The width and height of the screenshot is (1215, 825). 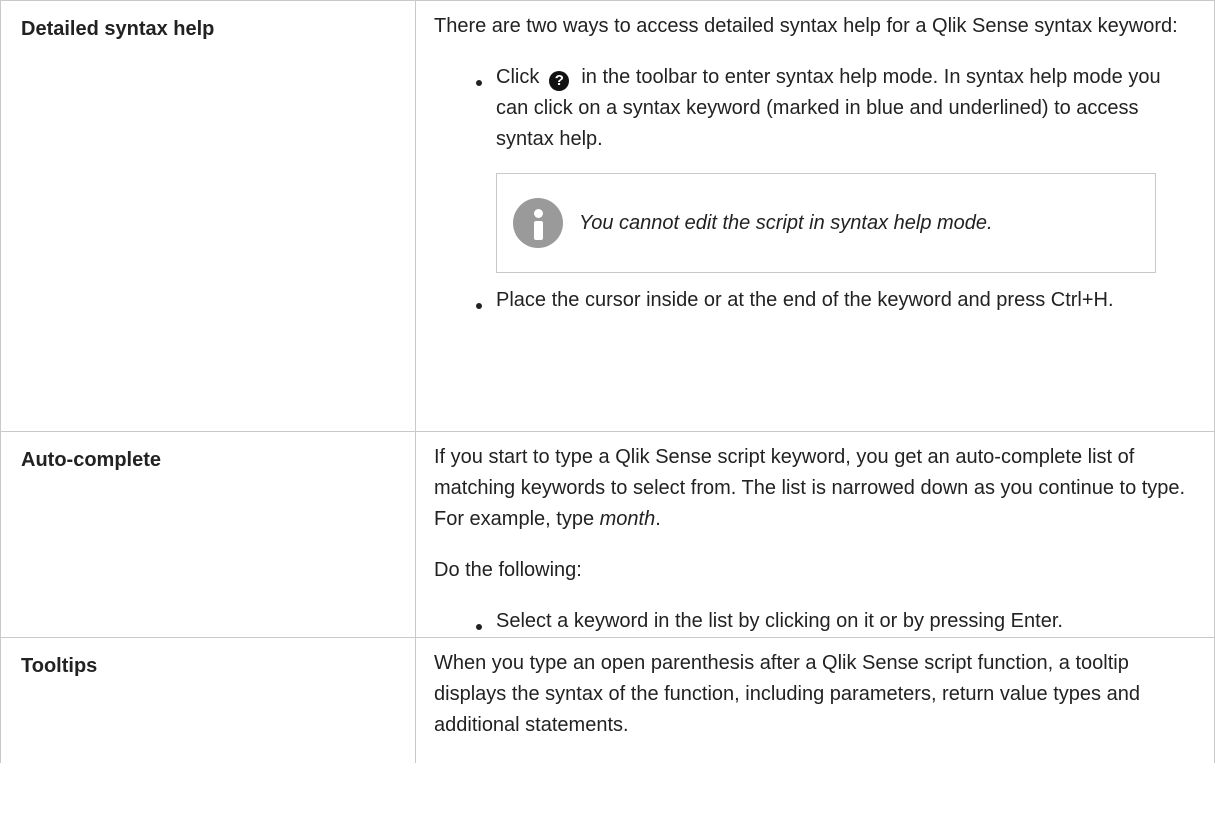 What do you see at coordinates (59, 666) in the screenshot?
I see `term-tooltips: Tooltips` at bounding box center [59, 666].